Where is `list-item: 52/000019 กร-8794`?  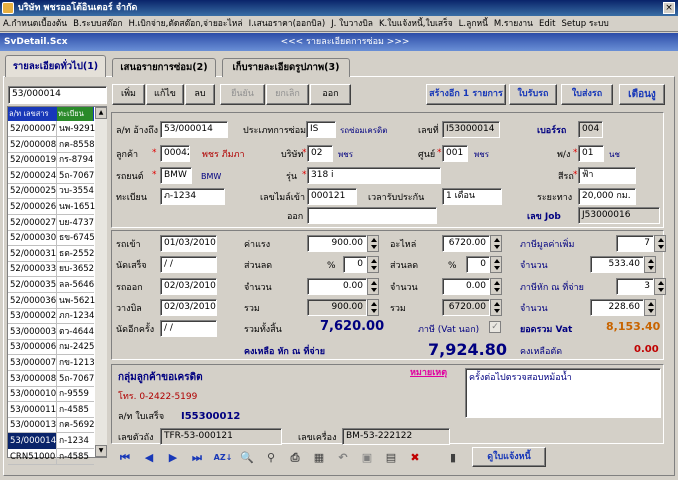
list-item: 52/000019 กร-8794 is located at coordinates (51, 160).